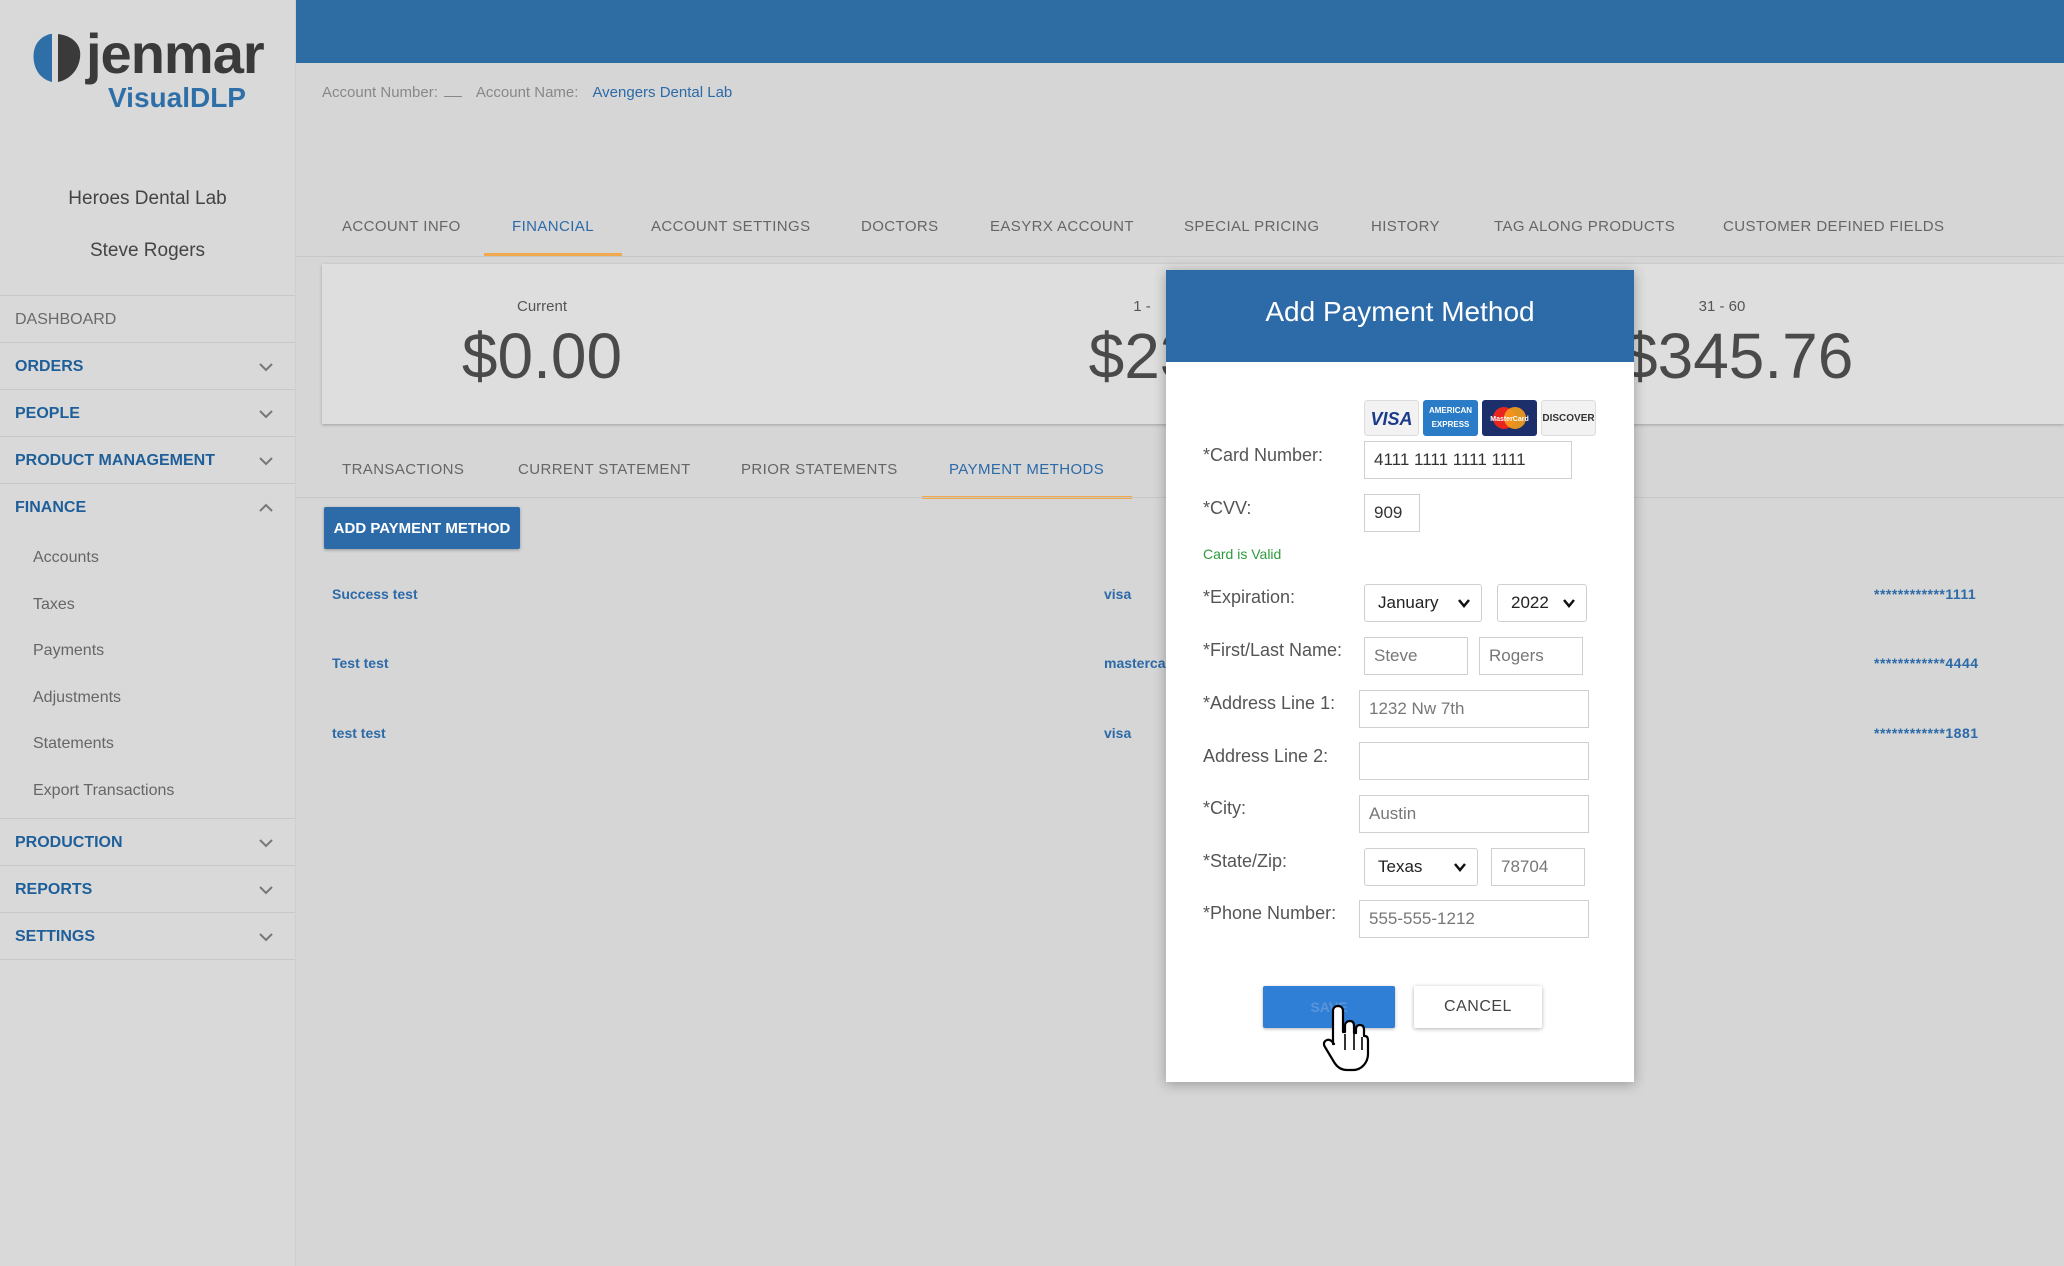 This screenshot has width=2064, height=1266. I want to click on tab-history: HISTORY, so click(1405, 231).